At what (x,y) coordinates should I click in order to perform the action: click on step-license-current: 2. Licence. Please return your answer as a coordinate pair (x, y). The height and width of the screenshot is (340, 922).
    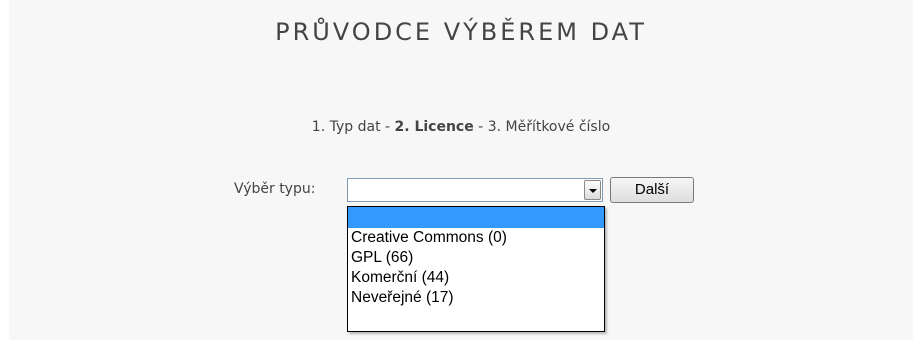
    Looking at the image, I should click on (434, 127).